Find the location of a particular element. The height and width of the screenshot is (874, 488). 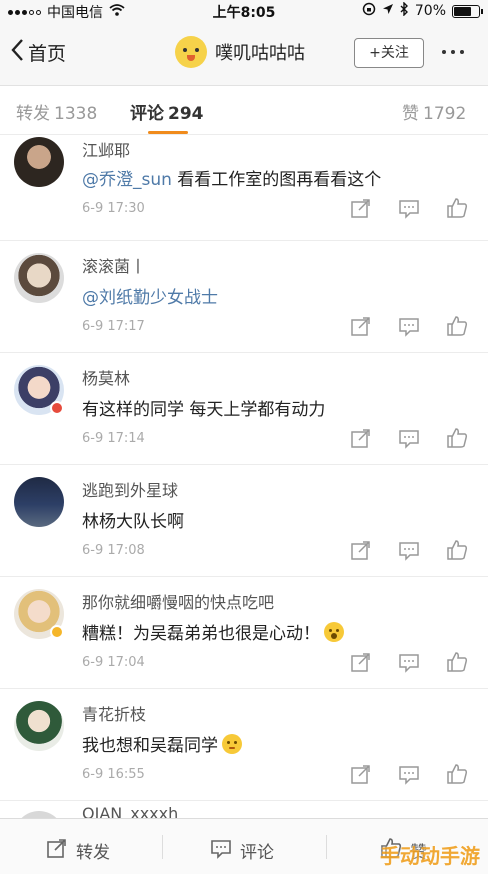

comment-body: 有这样的同学 每天上学都有动力 is located at coordinates (204, 410).